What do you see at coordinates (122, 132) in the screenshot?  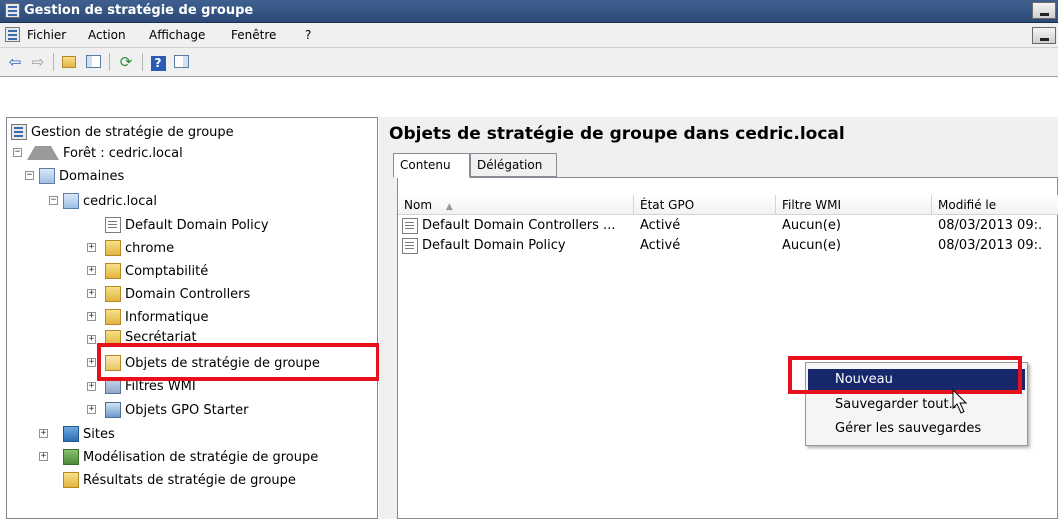 I see `tree-item-root: Gestion de stratégie de groupe` at bounding box center [122, 132].